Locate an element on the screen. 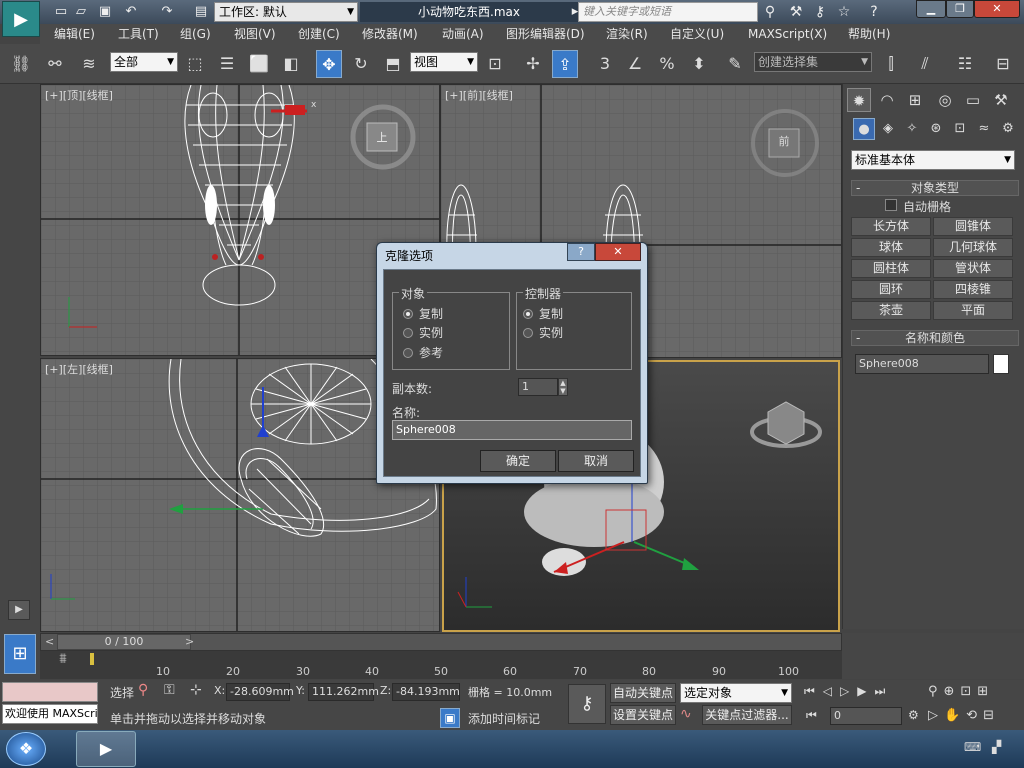 Image resolution: width=1024 pixels, height=768 pixels. viewport-layout-icon: ⊞ is located at coordinates (20, 654).